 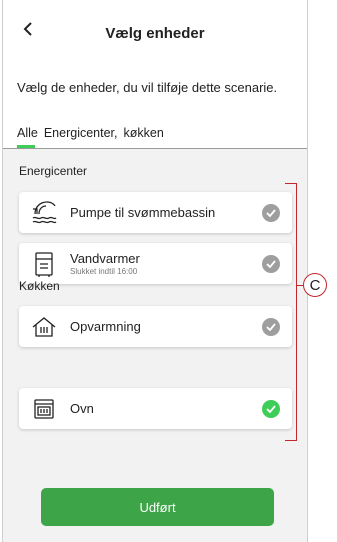 I want to click on tab-kitchen: køkken, so click(x=144, y=137).